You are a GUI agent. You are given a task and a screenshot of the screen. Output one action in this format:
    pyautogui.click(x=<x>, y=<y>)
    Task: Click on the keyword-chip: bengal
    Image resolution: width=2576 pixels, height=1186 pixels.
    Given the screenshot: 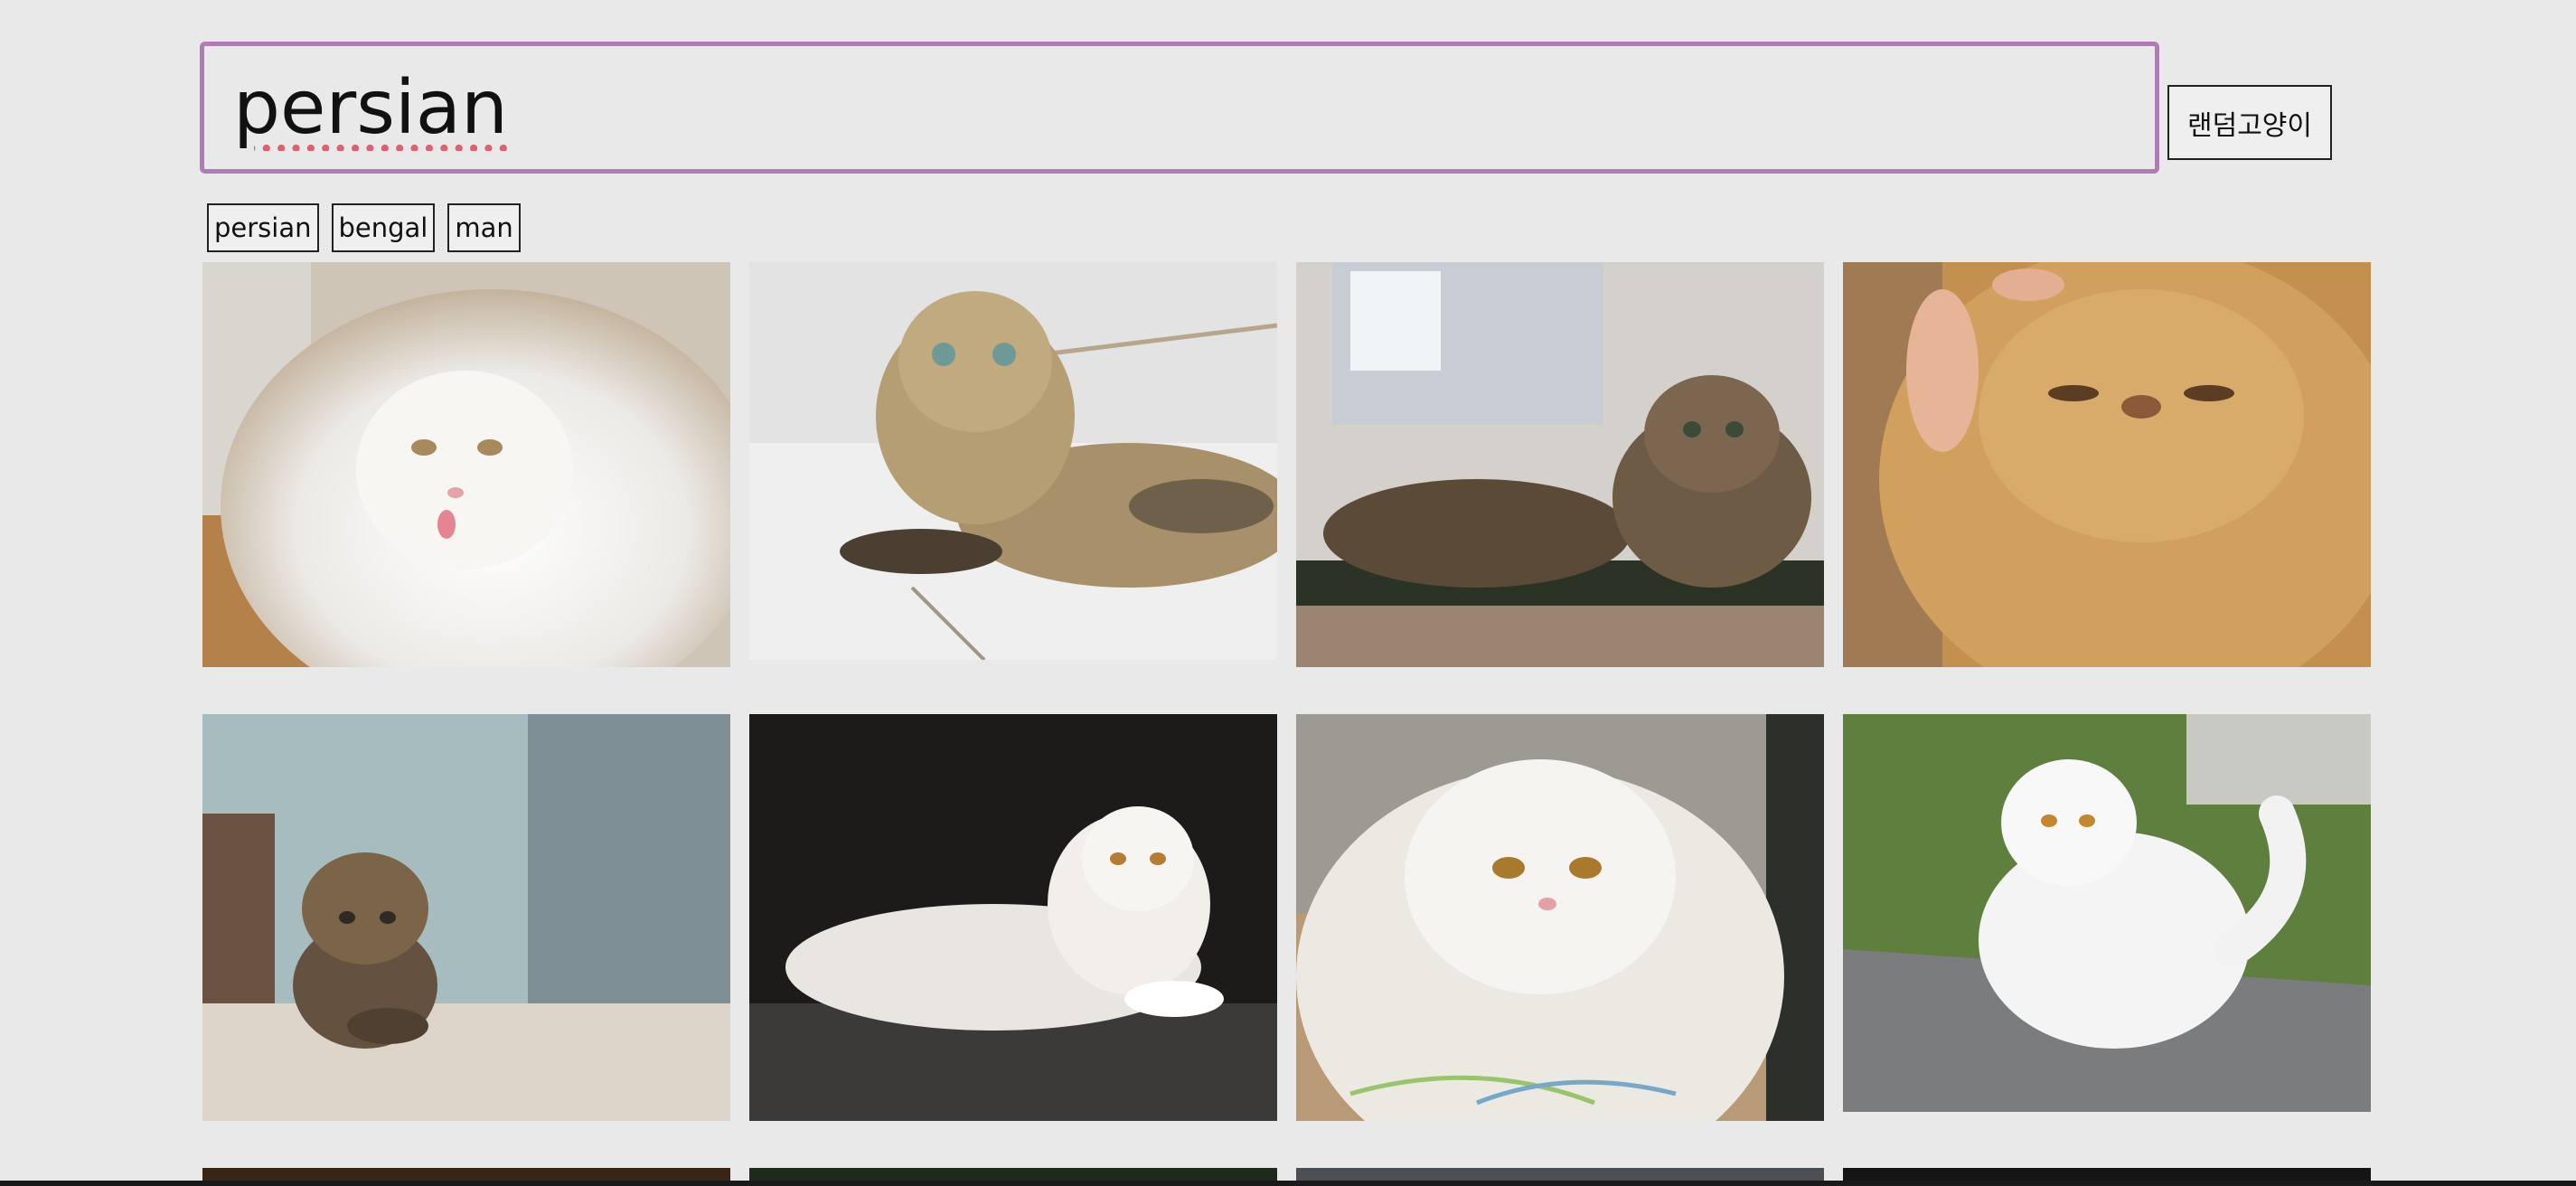 What is the action you would take?
    pyautogui.click(x=384, y=227)
    